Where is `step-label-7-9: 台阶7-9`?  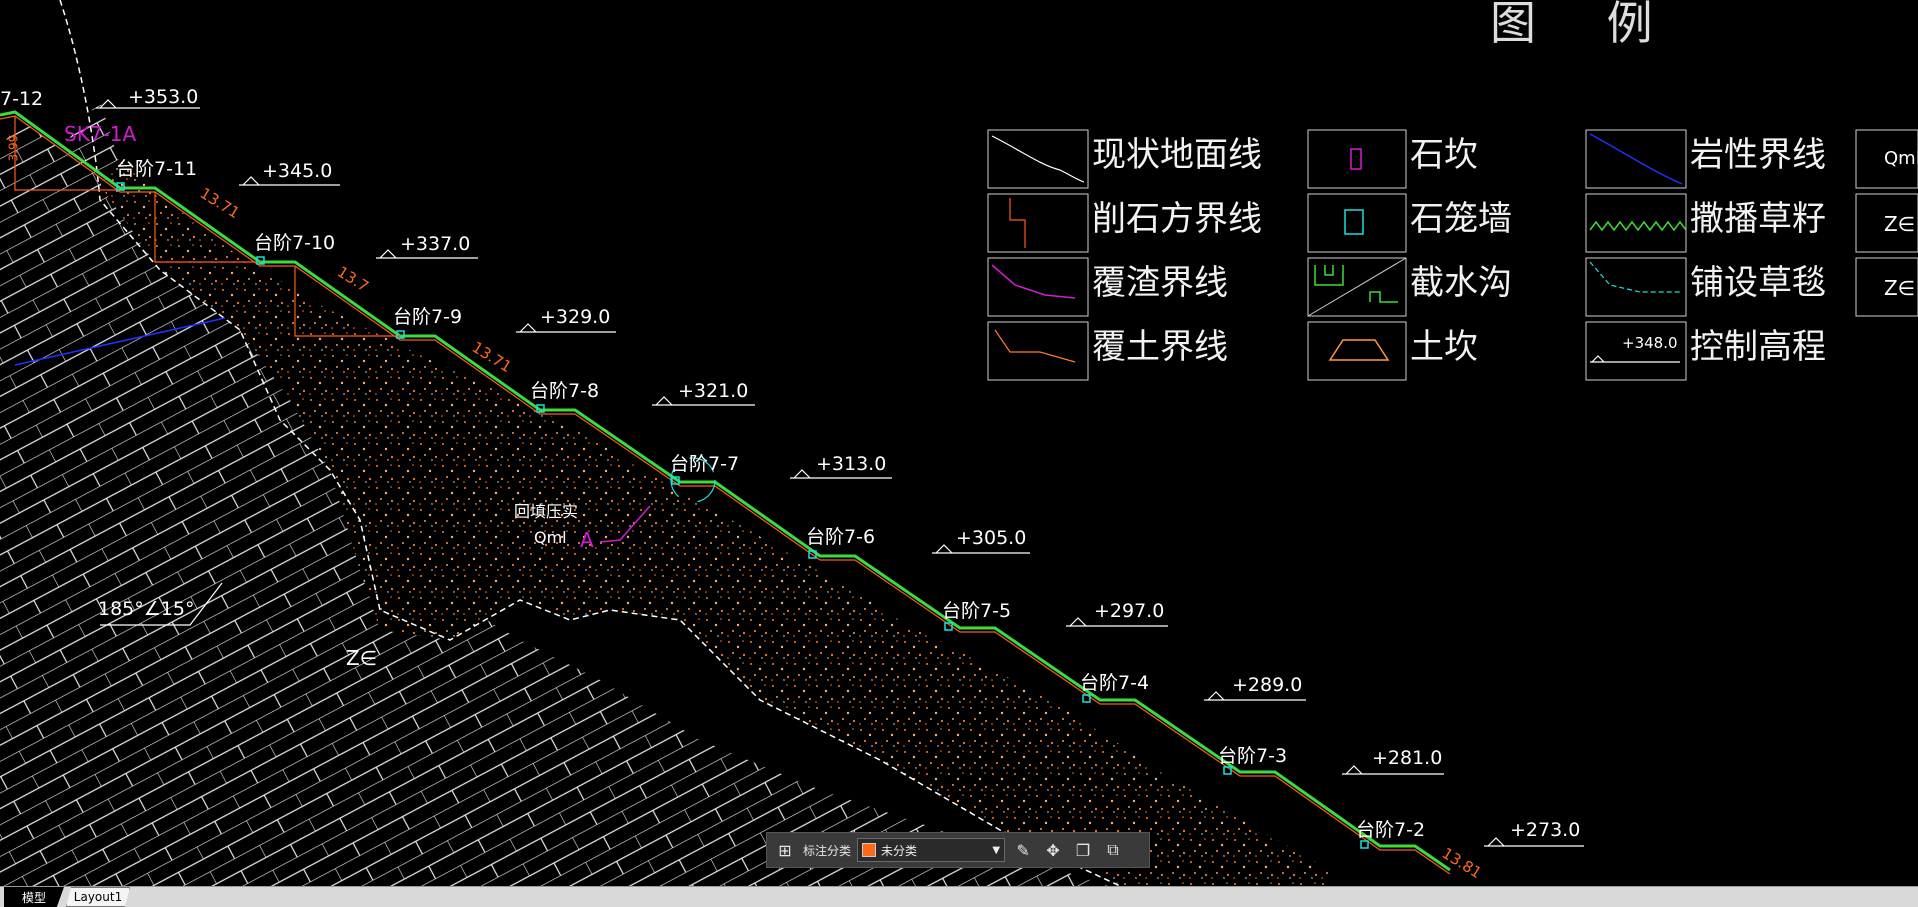 step-label-7-9: 台阶7-9 is located at coordinates (428, 317).